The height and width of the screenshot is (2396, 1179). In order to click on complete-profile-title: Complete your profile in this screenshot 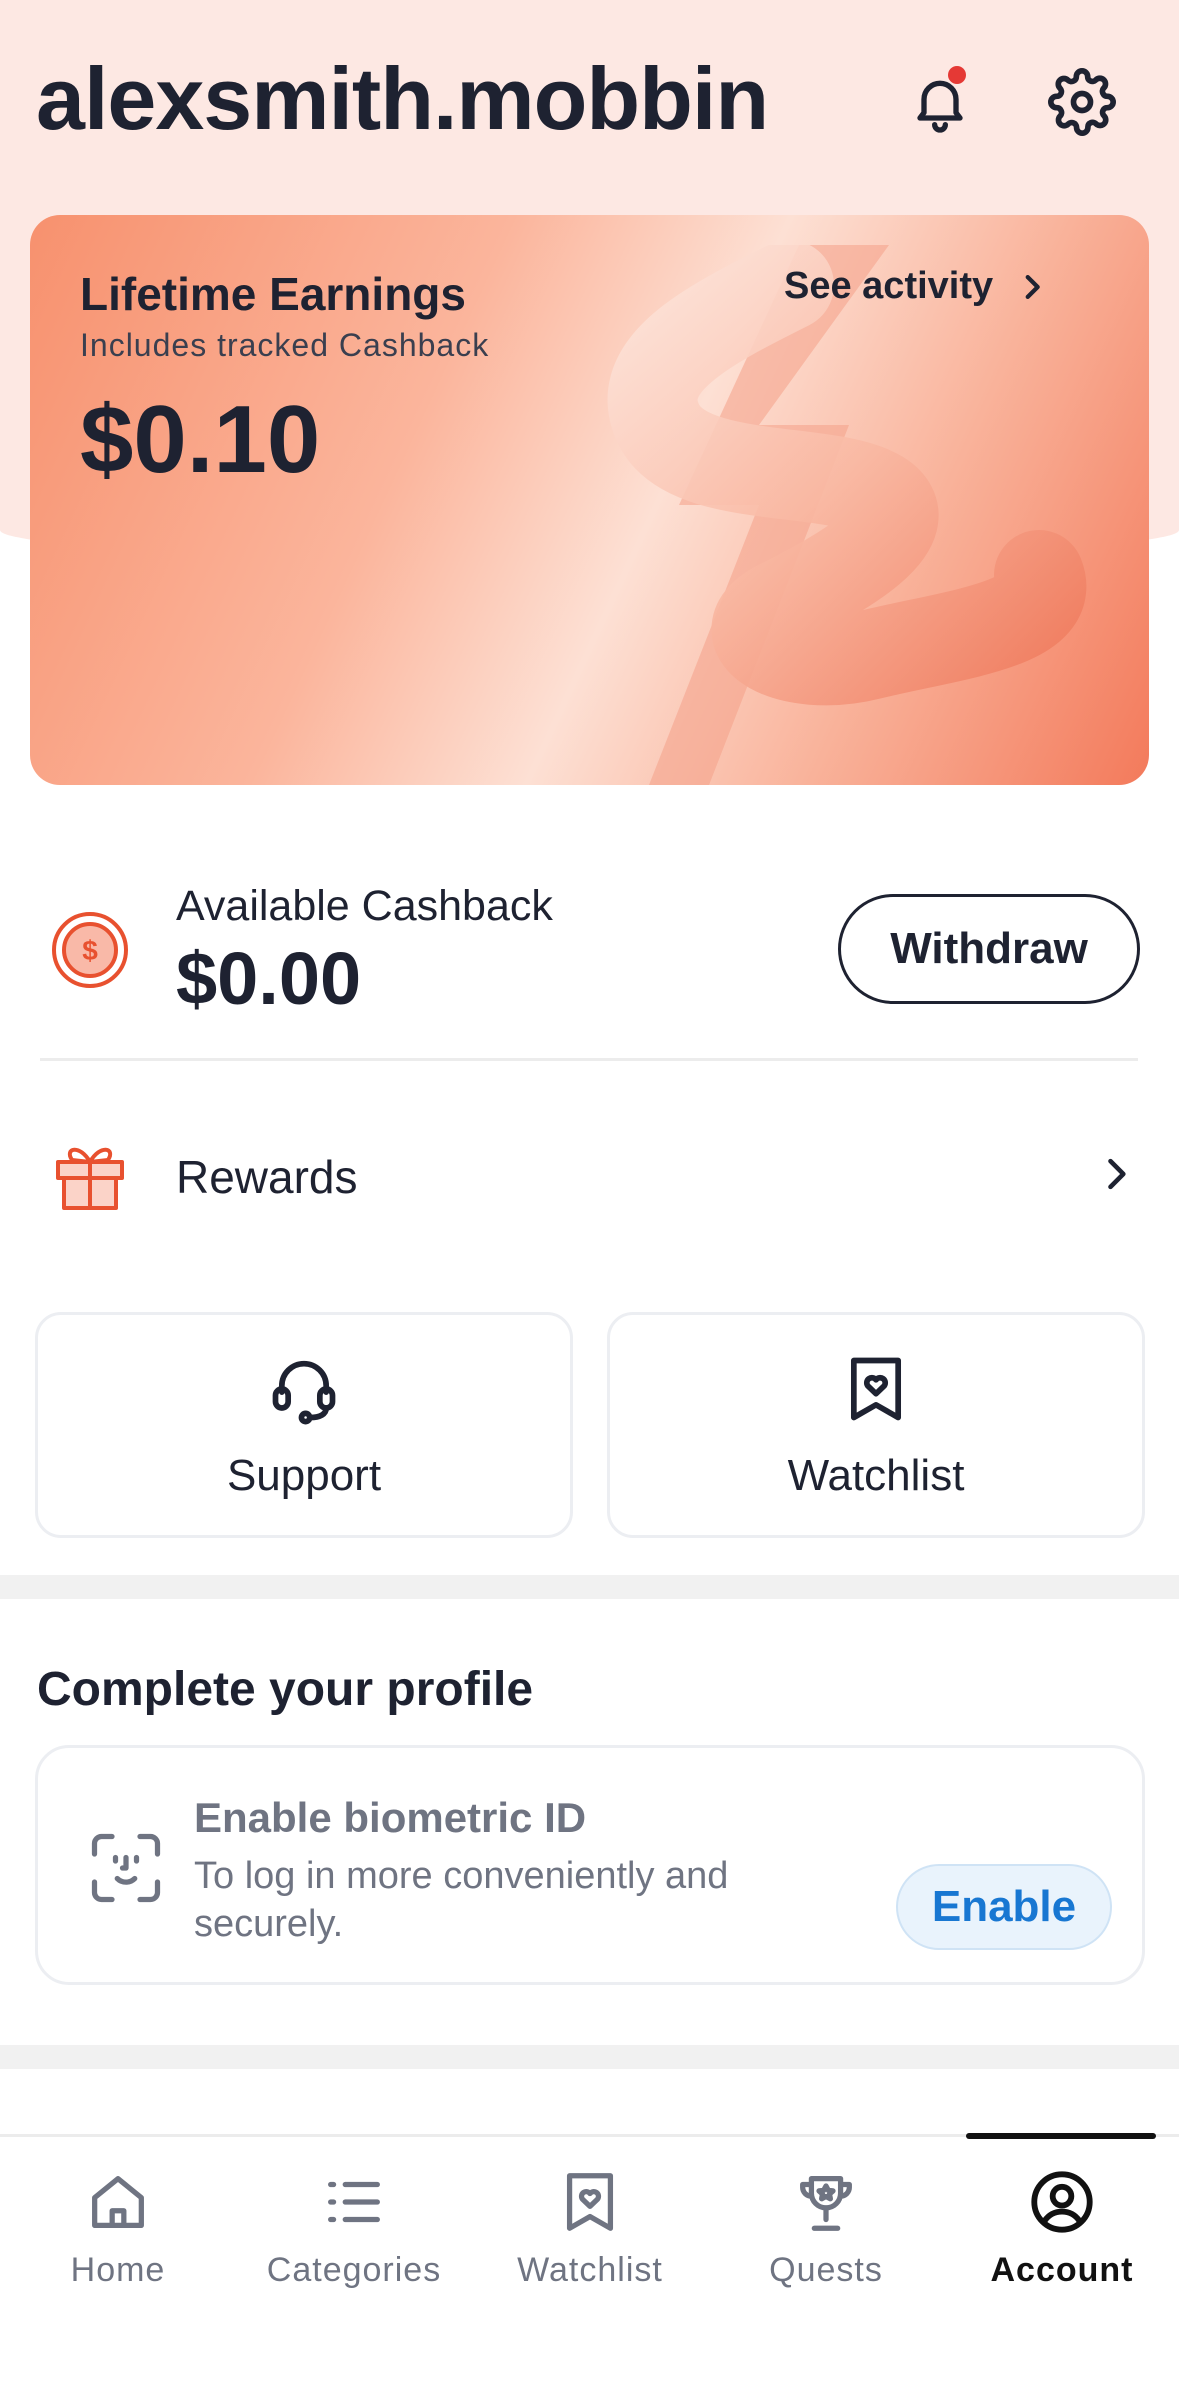, I will do `click(285, 1689)`.